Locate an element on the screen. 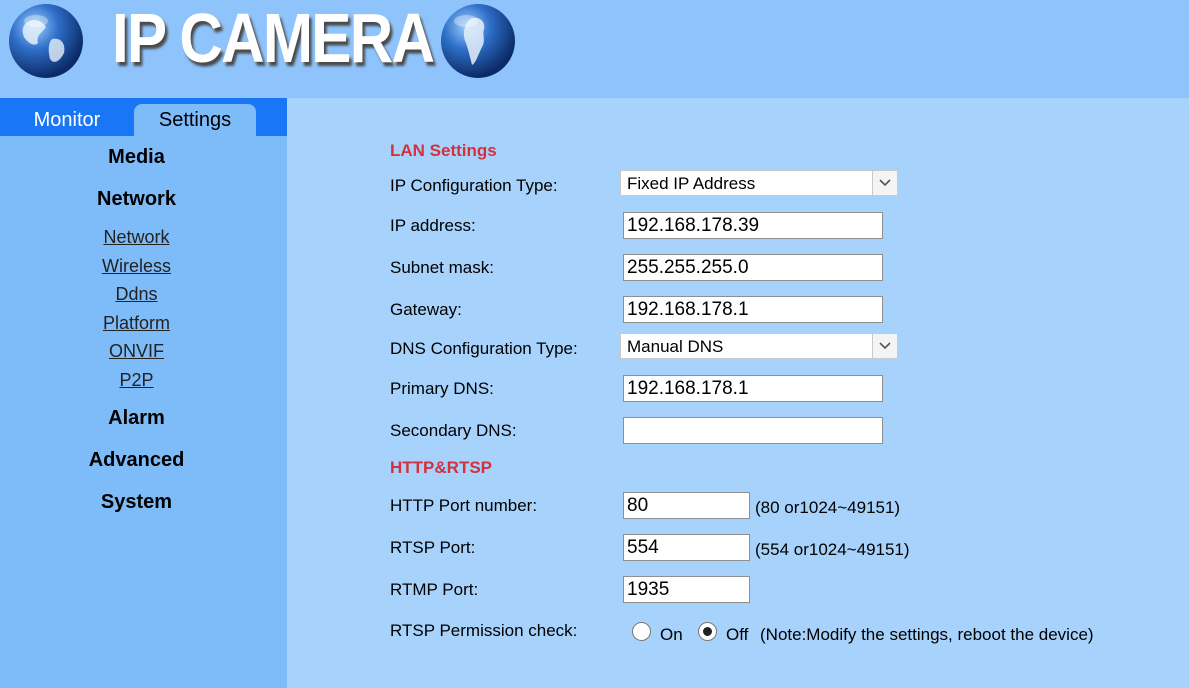 This screenshot has width=1189, height=688. submenu-p2p: P2P is located at coordinates (136, 380).